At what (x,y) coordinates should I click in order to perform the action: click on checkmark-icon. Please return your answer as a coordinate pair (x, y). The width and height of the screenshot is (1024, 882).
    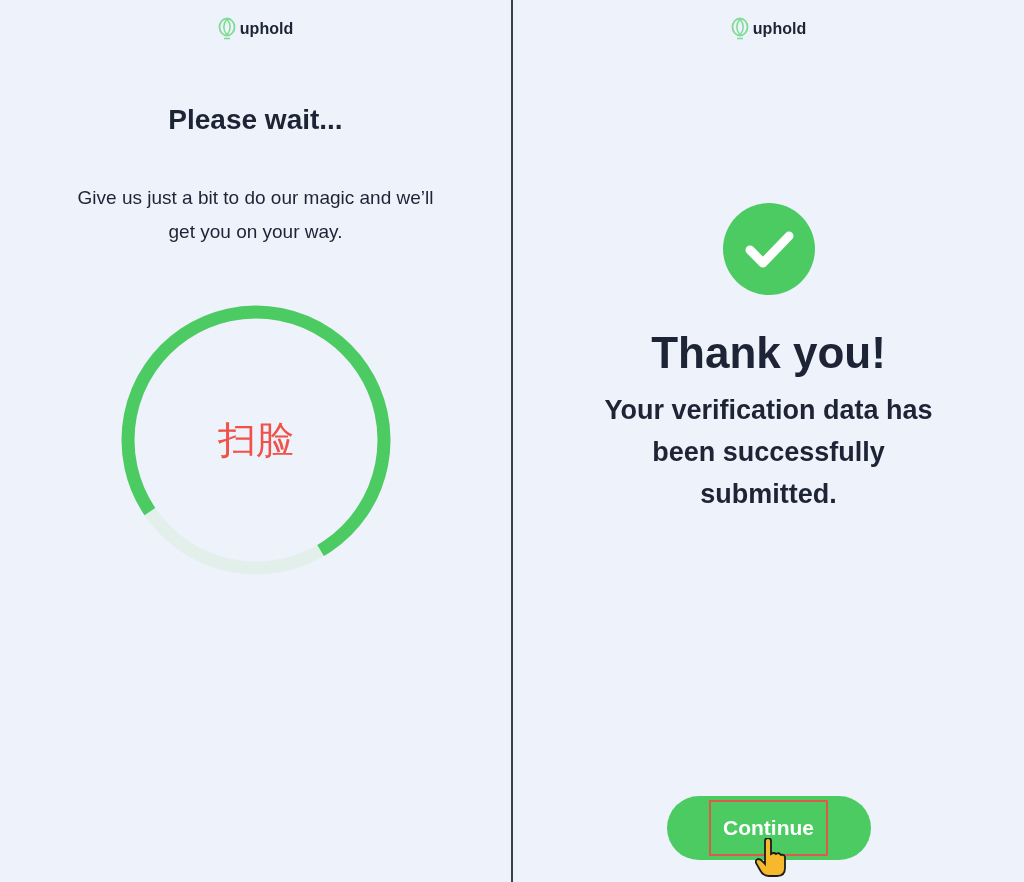
    Looking at the image, I should click on (768, 249).